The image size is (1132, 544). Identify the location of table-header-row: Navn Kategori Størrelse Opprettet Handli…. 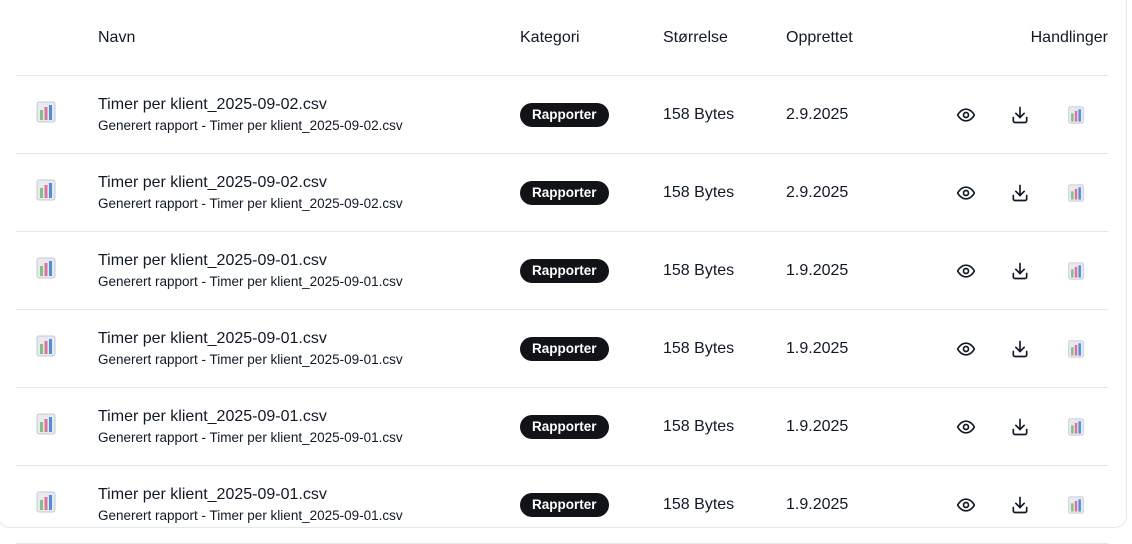
(562, 38).